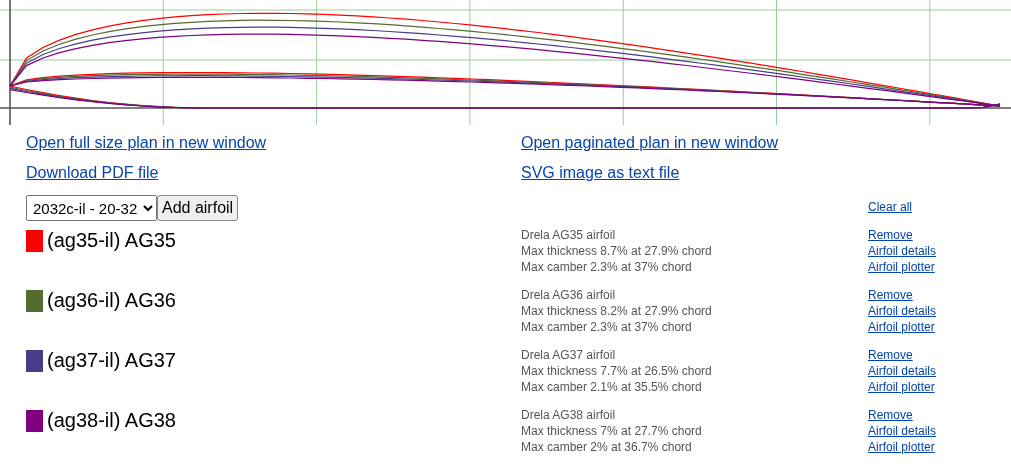 This screenshot has width=1011, height=475. What do you see at coordinates (600, 173) in the screenshot?
I see `plan-link: SVG image as text file` at bounding box center [600, 173].